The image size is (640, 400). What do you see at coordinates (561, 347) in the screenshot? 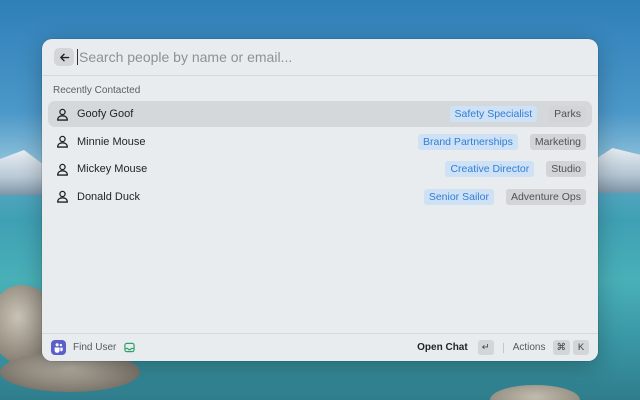
I see `command-key-hint: ⌘` at bounding box center [561, 347].